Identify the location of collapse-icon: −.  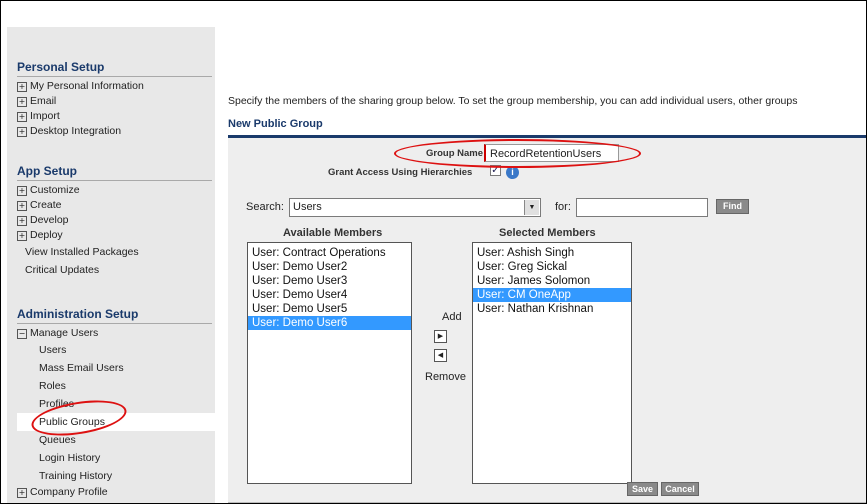
(22, 334).